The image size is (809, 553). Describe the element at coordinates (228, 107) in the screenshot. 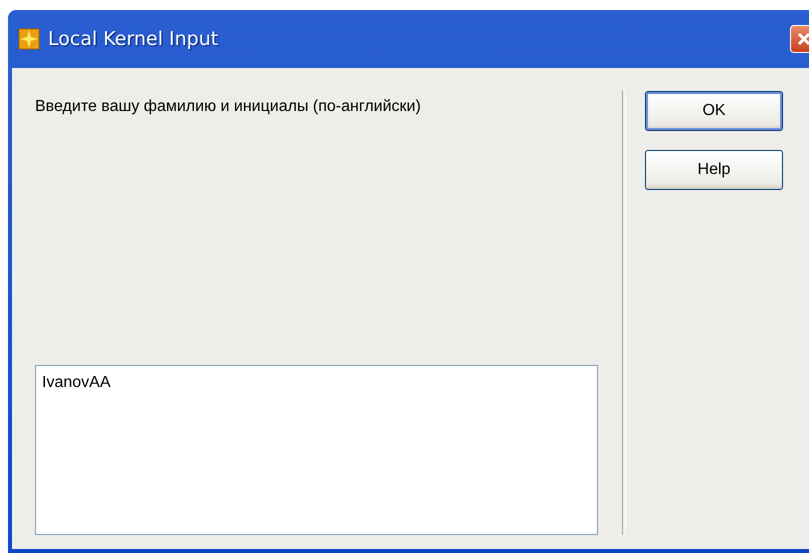

I see `prompt-text: Введите вашу фамилию и инициалы (по-английски)` at that location.